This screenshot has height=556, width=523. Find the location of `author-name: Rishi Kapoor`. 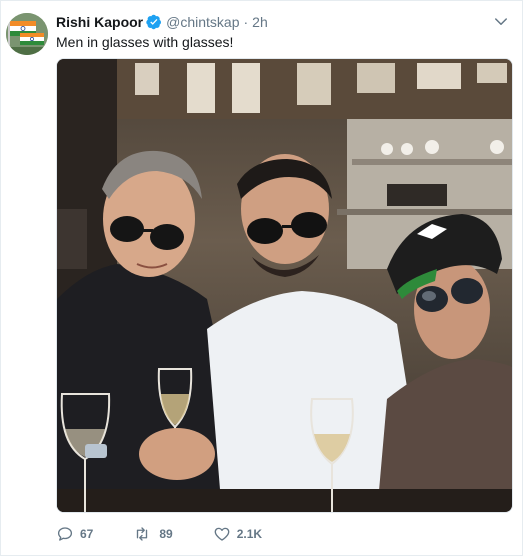

author-name: Rishi Kapoor is located at coordinates (99, 22).